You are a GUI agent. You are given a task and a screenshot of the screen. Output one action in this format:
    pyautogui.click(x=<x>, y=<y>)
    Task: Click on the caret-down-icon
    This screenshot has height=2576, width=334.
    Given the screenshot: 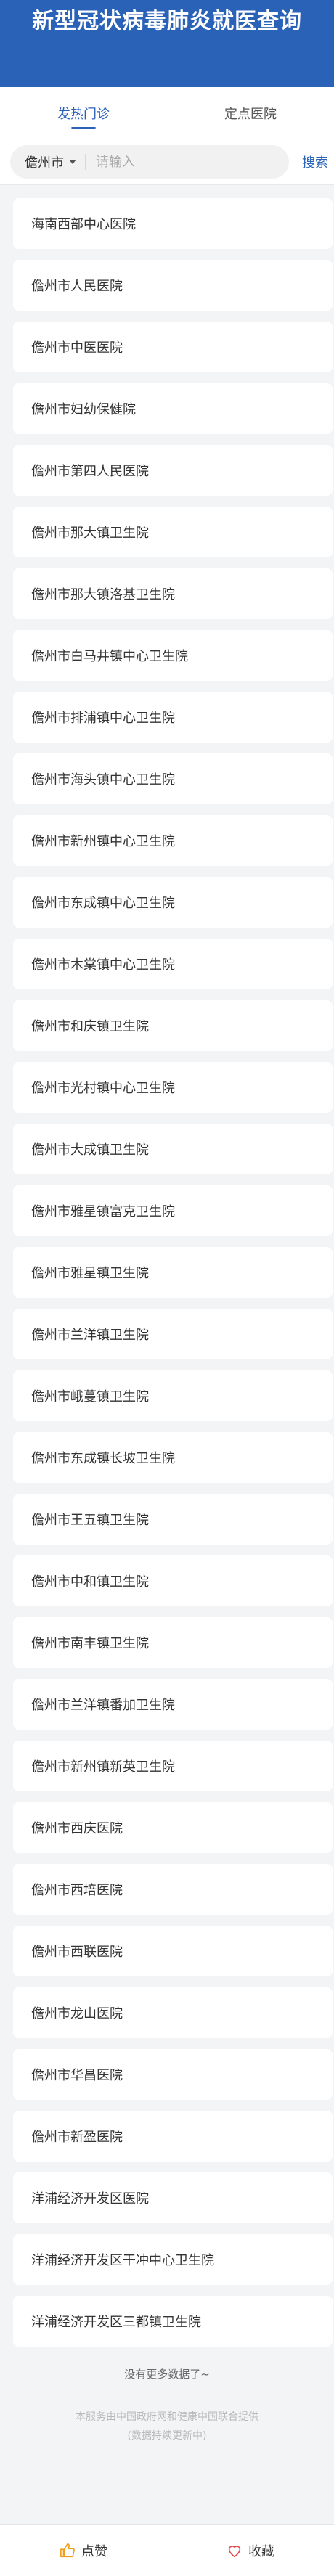 What is the action you would take?
    pyautogui.click(x=72, y=162)
    